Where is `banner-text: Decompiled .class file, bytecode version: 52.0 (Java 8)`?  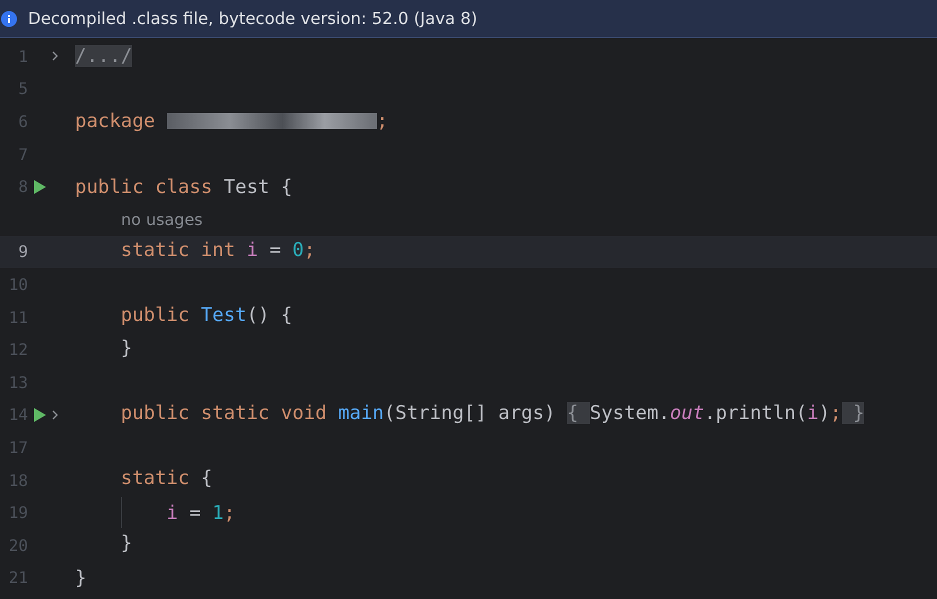 banner-text: Decompiled .class file, bytecode version: 52.0 (Java 8) is located at coordinates (253, 18).